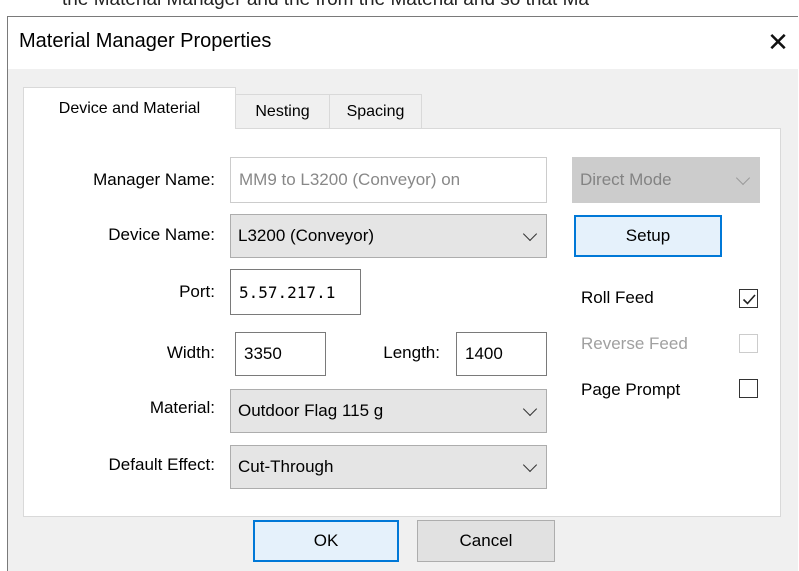 The width and height of the screenshot is (799, 571). What do you see at coordinates (778, 42) in the screenshot?
I see `close-icon: ✕` at bounding box center [778, 42].